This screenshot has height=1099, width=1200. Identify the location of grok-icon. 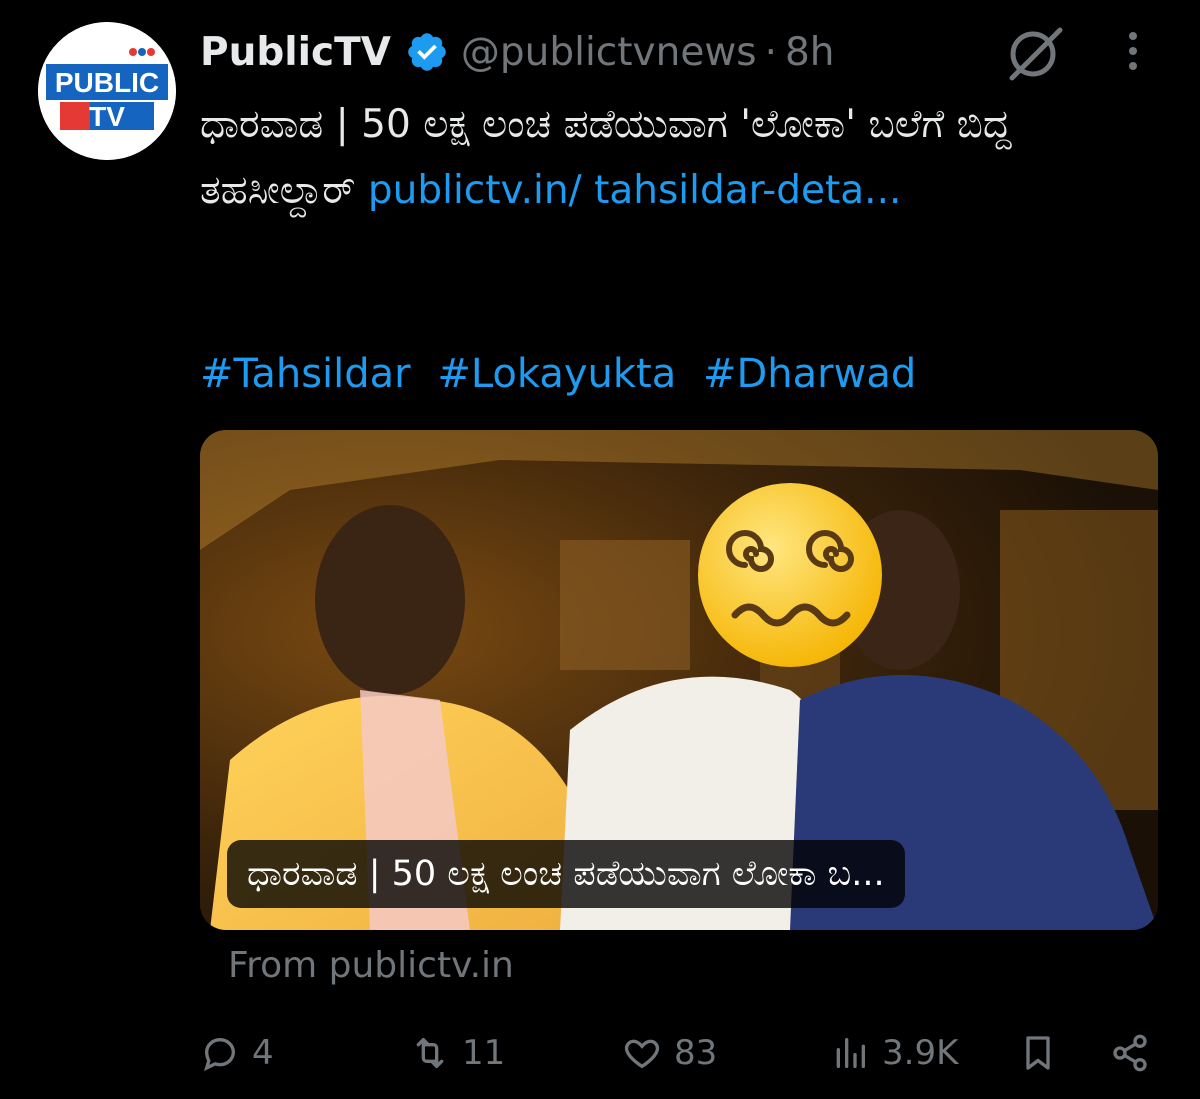
(1035, 53).